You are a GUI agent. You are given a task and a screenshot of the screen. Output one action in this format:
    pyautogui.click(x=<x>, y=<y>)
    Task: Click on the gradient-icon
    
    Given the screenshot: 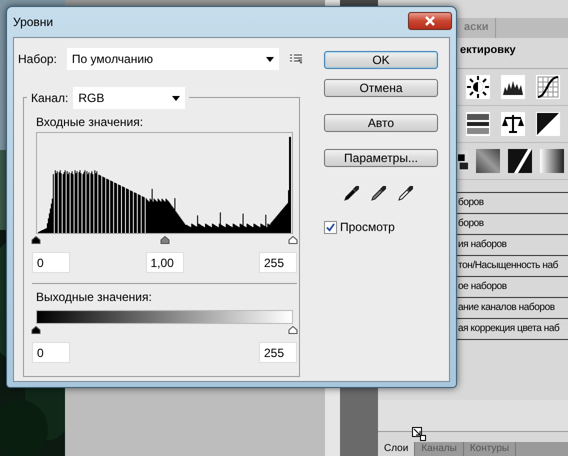 What is the action you would take?
    pyautogui.click(x=488, y=161)
    